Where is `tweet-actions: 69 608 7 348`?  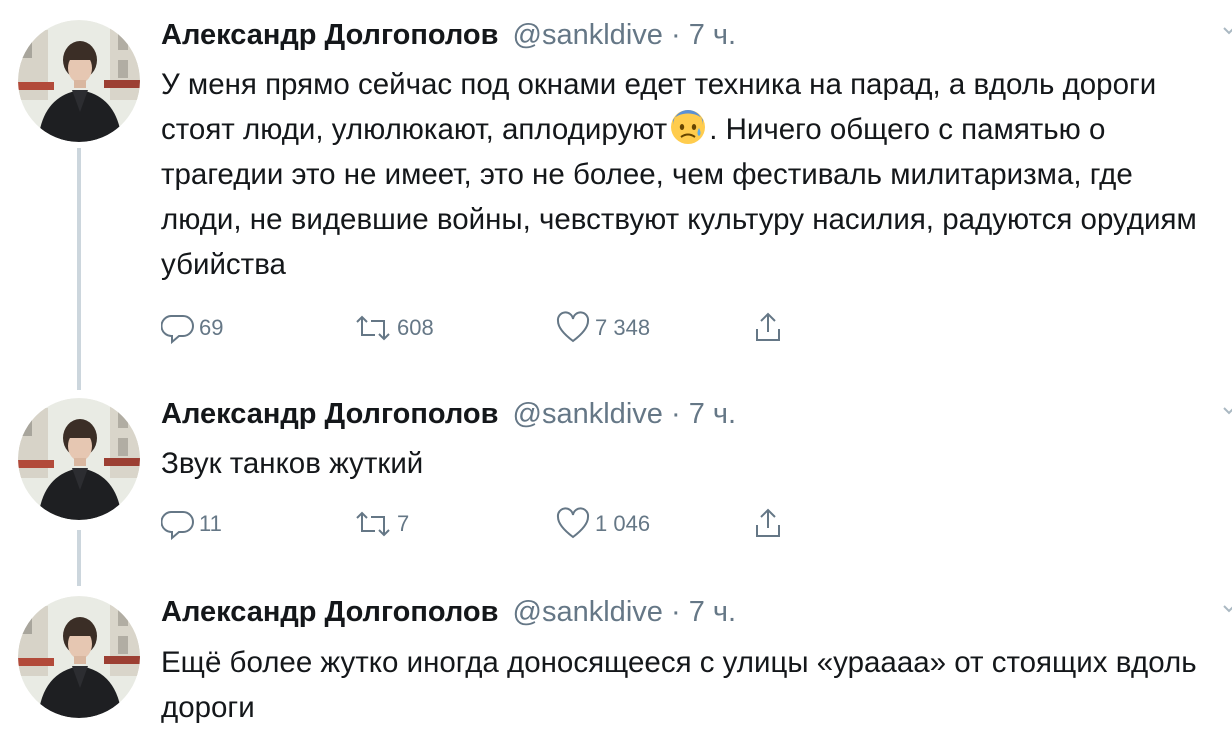
tweet-actions: 69 608 7 348 is located at coordinates (511, 328).